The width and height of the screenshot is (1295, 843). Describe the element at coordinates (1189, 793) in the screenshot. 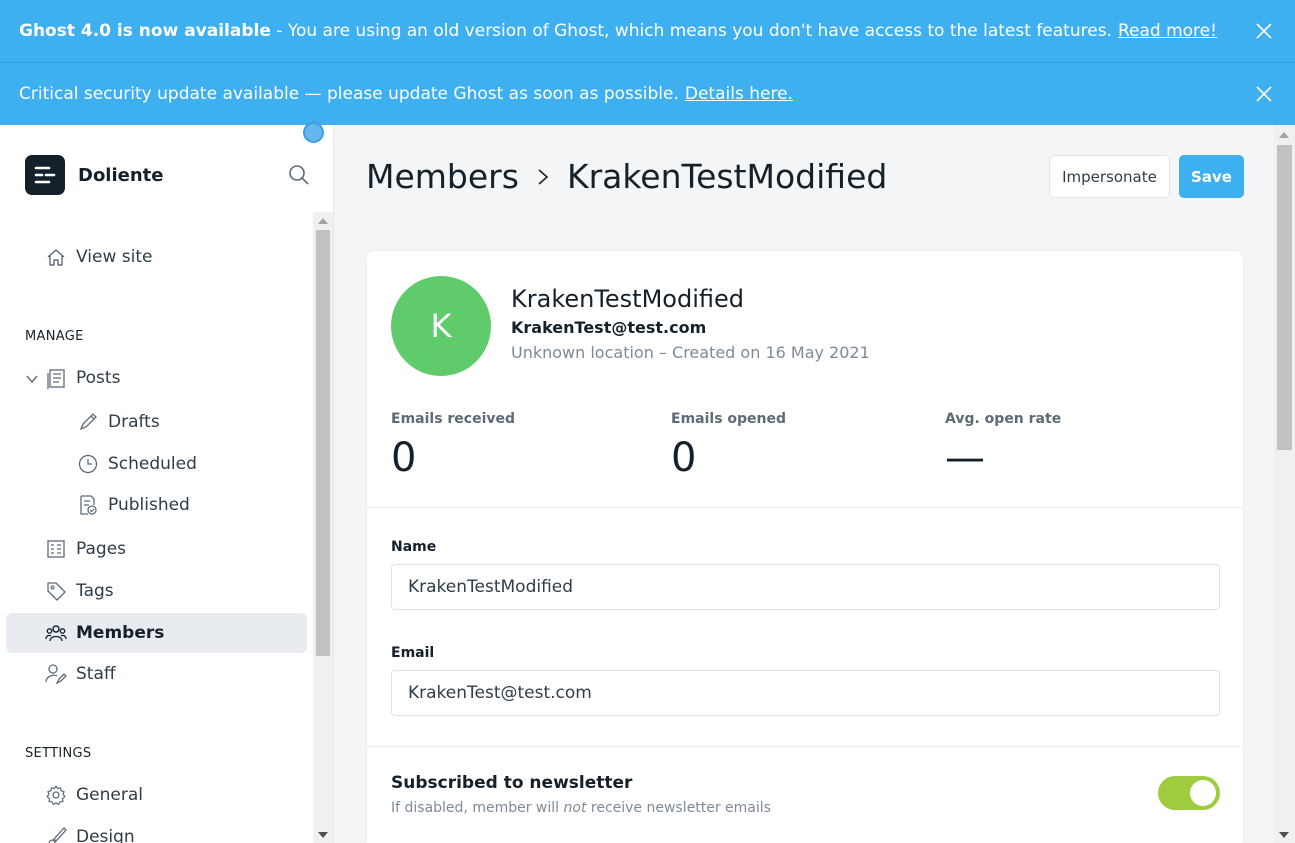

I see `newsletter-toggle` at that location.